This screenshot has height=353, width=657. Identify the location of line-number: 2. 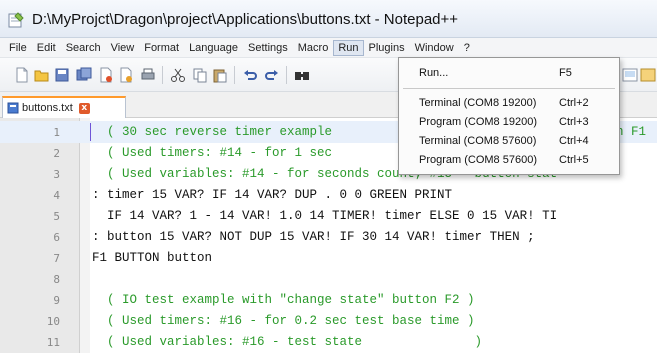
(56, 153).